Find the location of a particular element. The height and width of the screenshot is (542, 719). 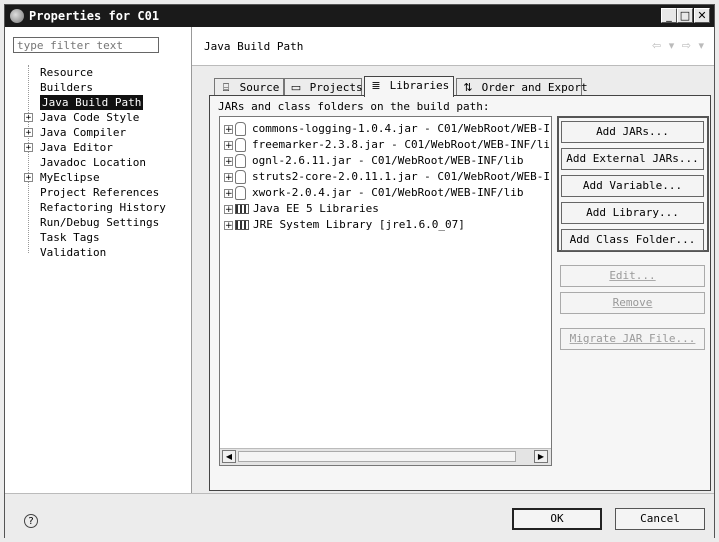

tree-item: Java Build Path is located at coordinates (92, 102).